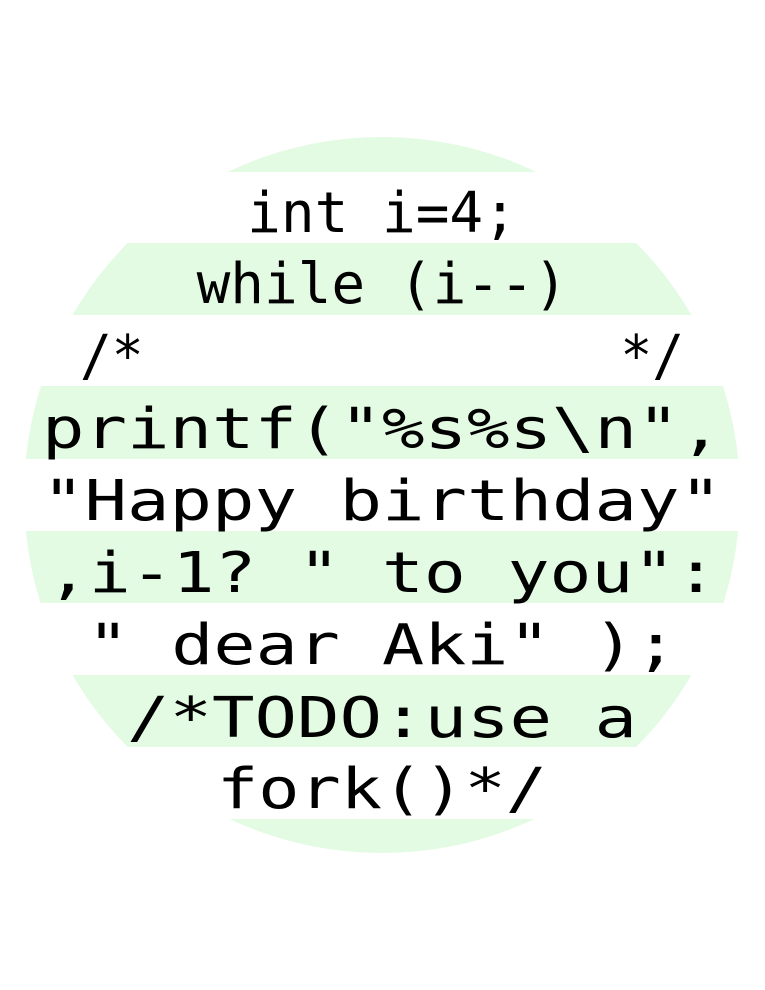 This screenshot has height=990, width=765. I want to click on code-line: printf("%s%s\n",, so click(382, 429).